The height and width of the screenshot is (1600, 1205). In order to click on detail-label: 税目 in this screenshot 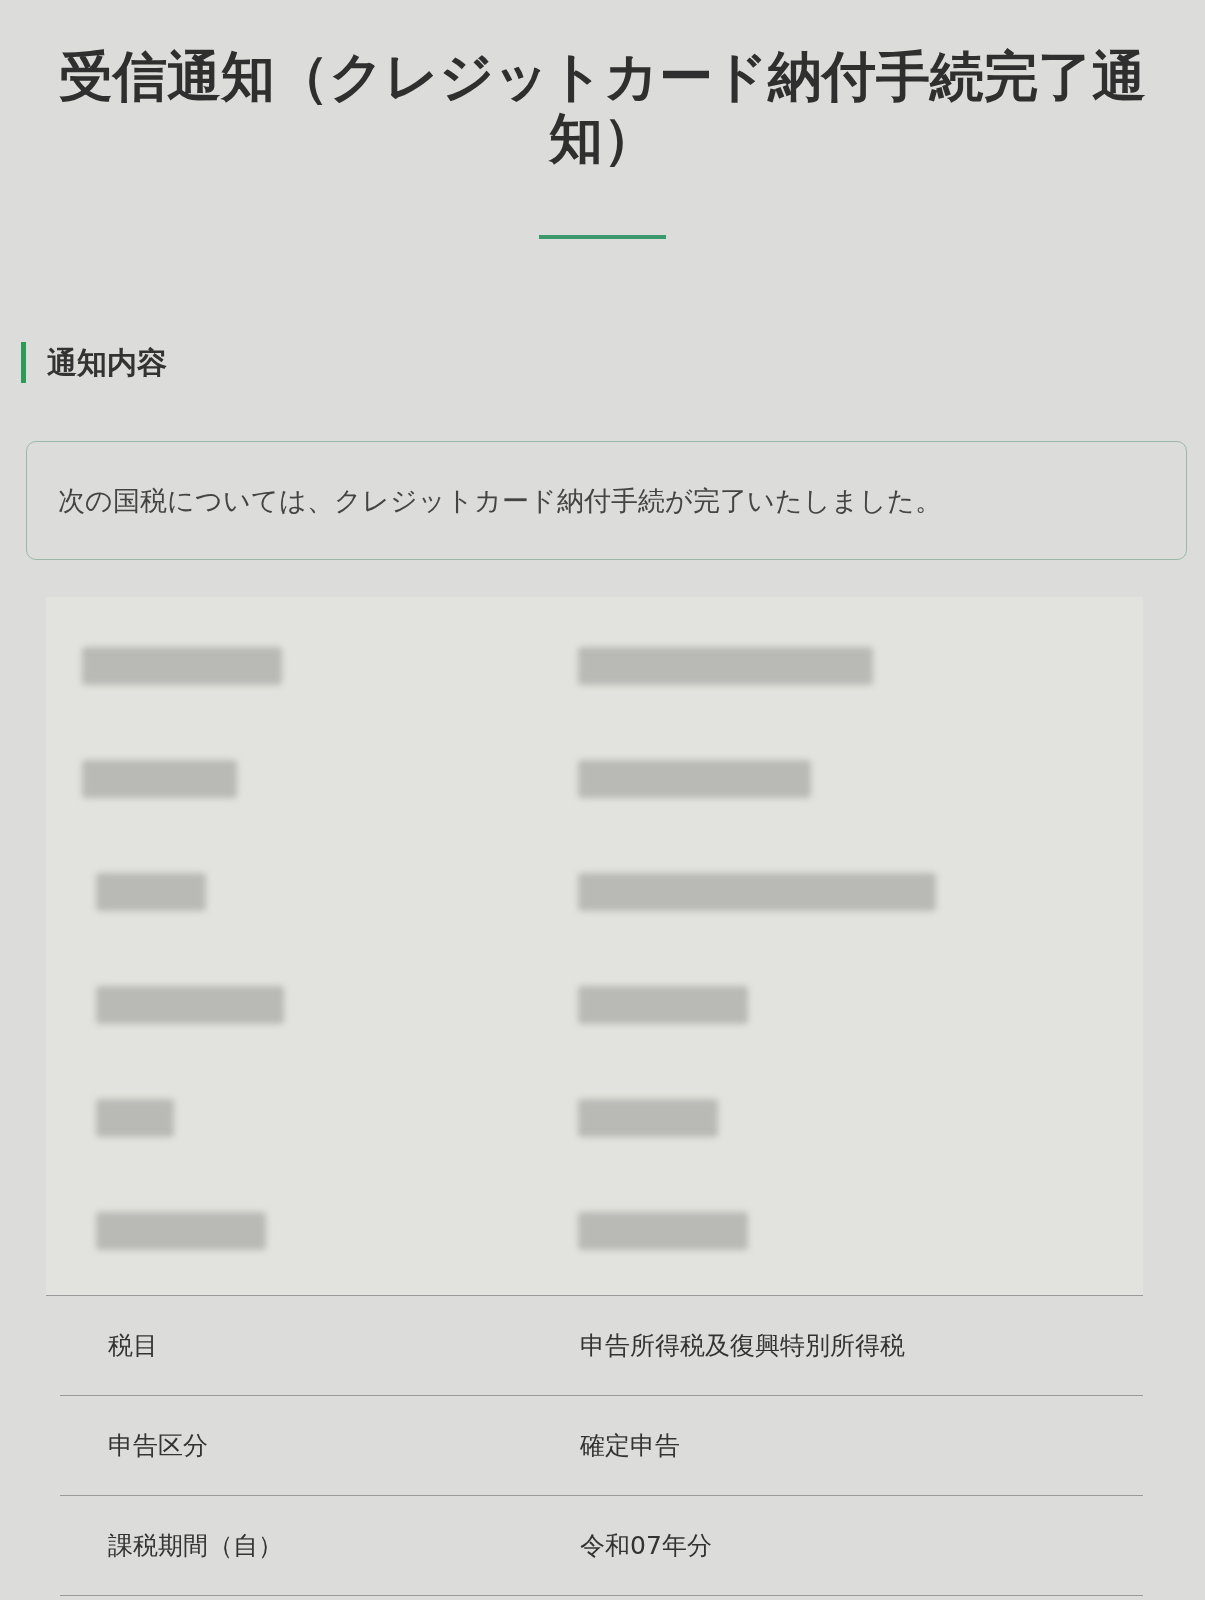, I will do `click(133, 1345)`.